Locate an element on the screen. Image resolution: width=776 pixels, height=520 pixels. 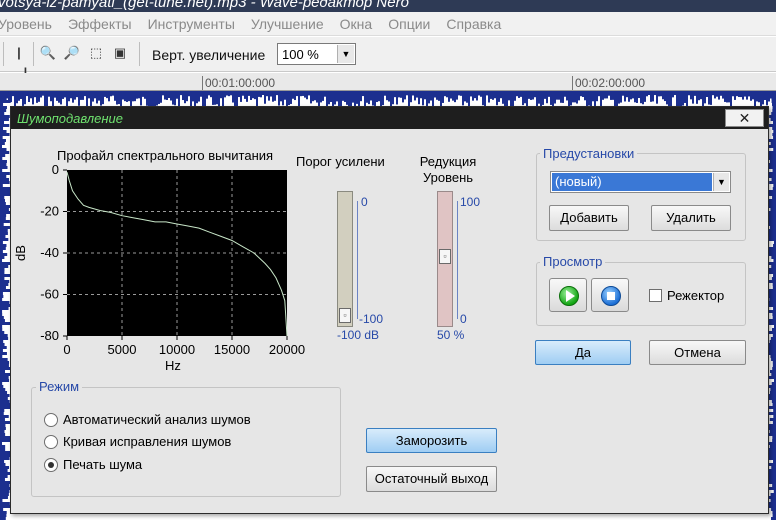
mode-radio-curve is located at coordinates (51, 442).